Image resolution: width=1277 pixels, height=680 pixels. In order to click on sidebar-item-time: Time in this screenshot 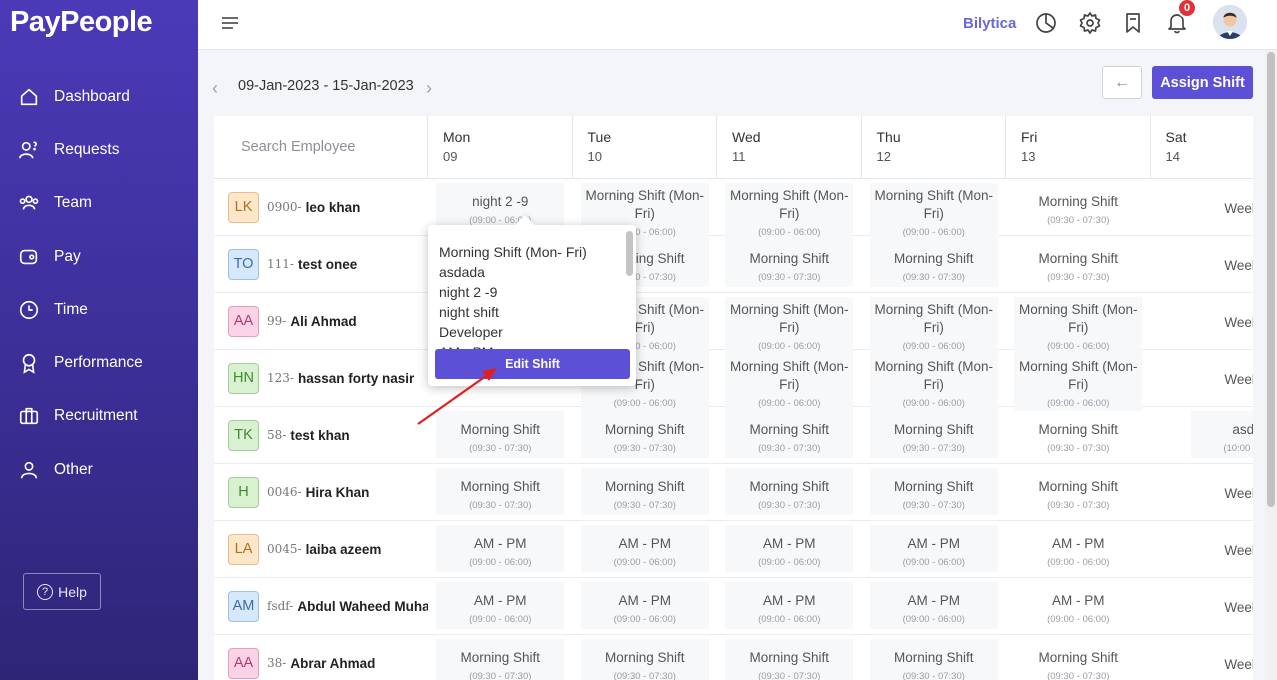, I will do `click(99, 309)`.